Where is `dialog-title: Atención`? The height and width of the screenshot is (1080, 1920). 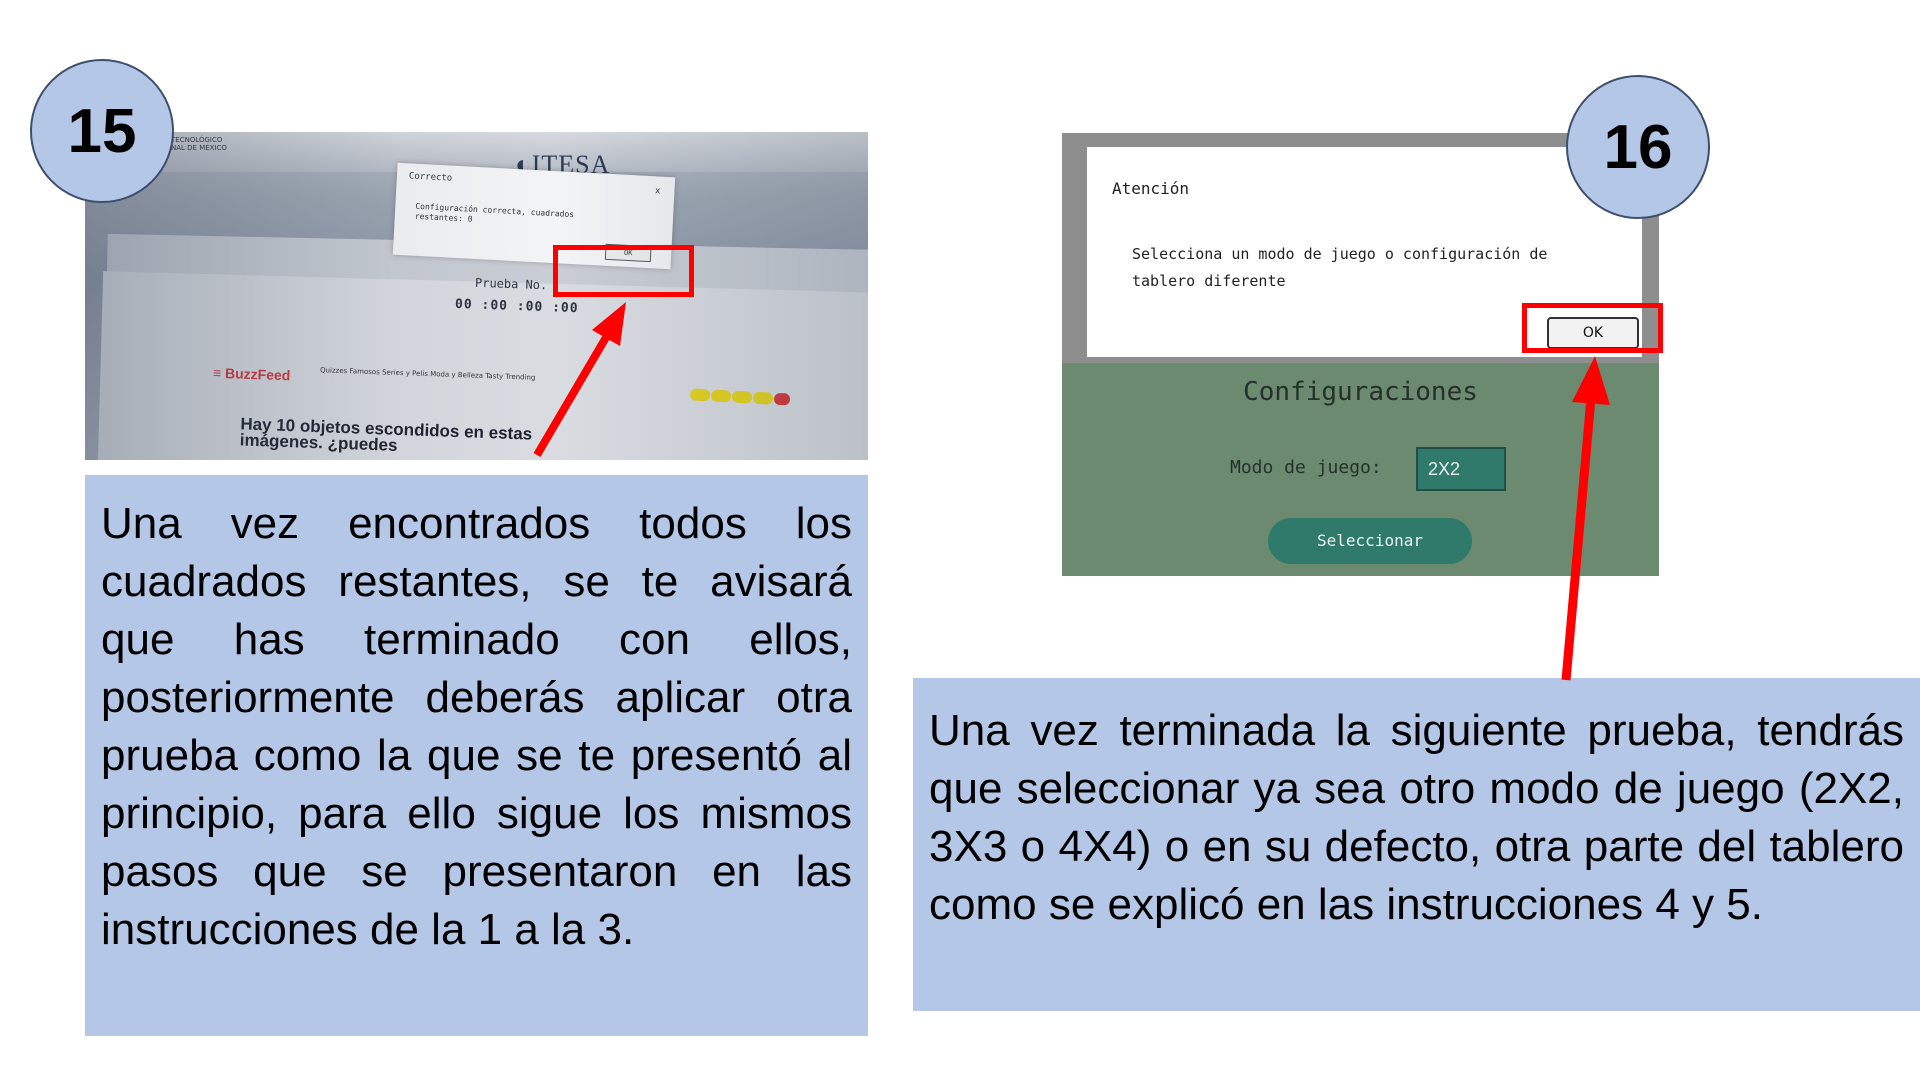 dialog-title: Atención is located at coordinates (1151, 188).